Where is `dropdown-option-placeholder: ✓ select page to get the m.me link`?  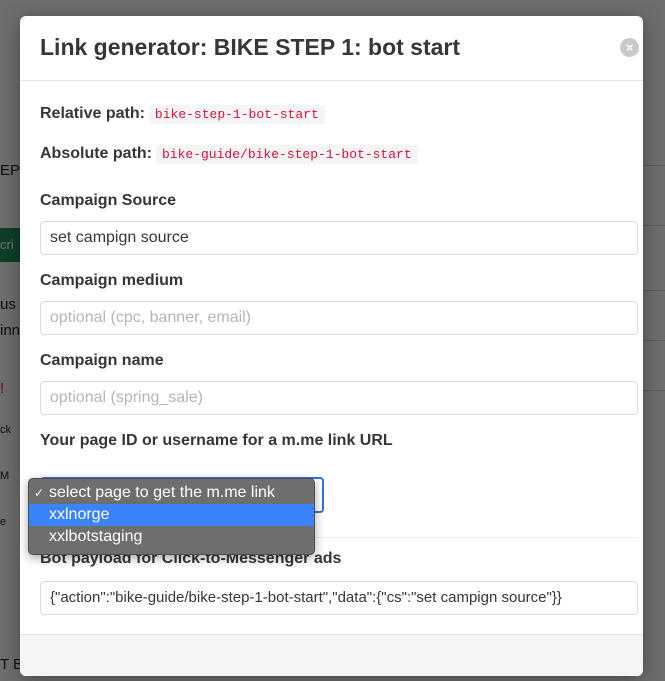
dropdown-option-placeholder: ✓ select page to get the m.me link is located at coordinates (171, 493).